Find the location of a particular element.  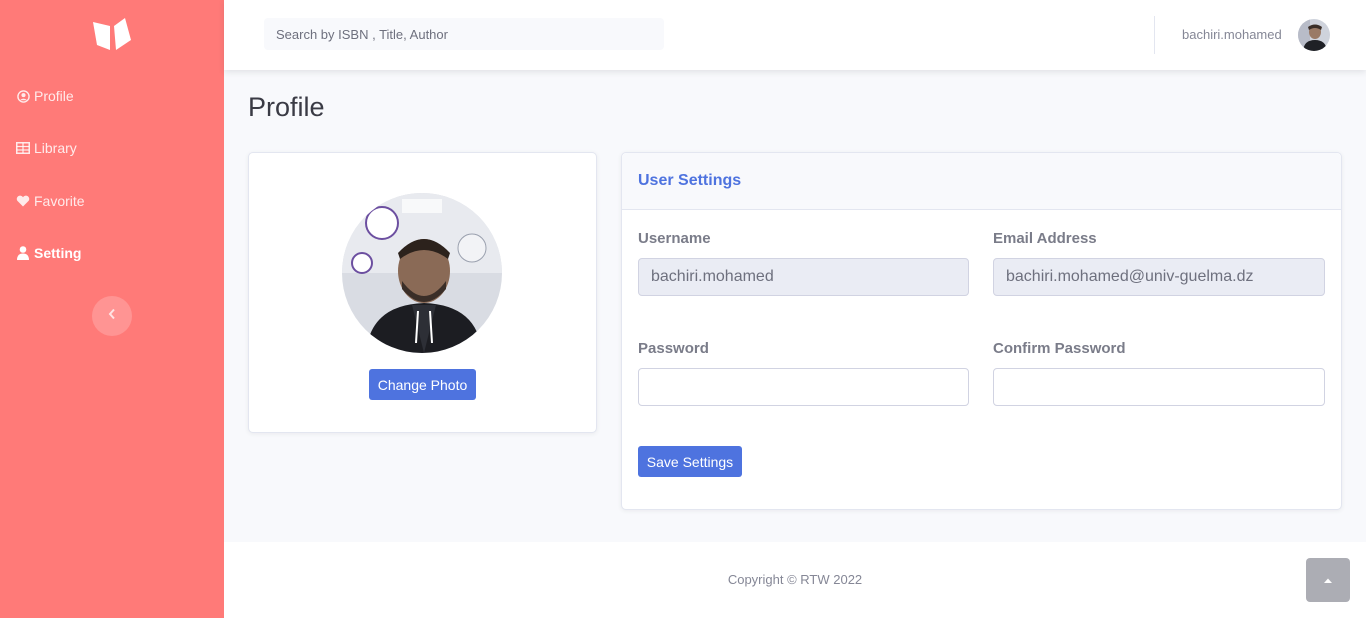

user-icon is located at coordinates (23, 253).